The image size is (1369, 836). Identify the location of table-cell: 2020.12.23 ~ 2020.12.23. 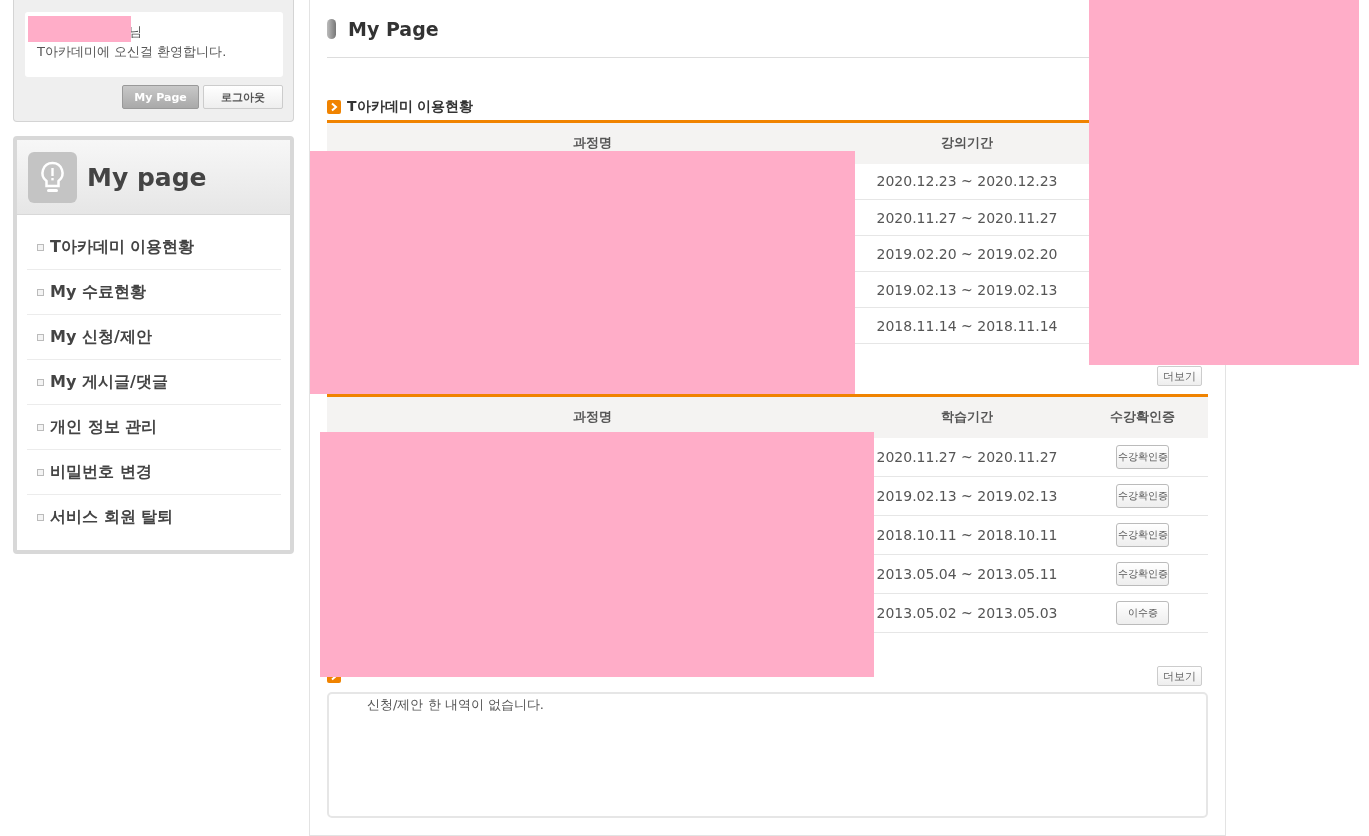
(967, 181).